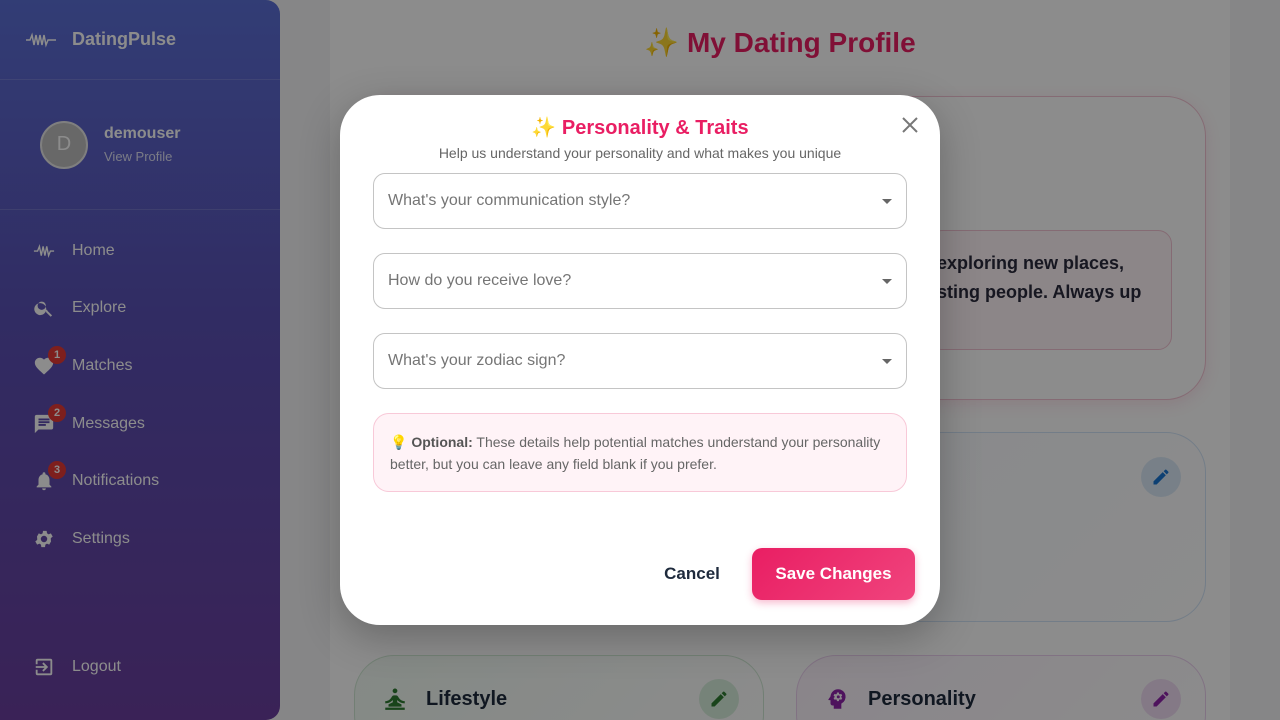  Describe the element at coordinates (399, 442) in the screenshot. I see `lightbulb-icon: 💡` at that location.